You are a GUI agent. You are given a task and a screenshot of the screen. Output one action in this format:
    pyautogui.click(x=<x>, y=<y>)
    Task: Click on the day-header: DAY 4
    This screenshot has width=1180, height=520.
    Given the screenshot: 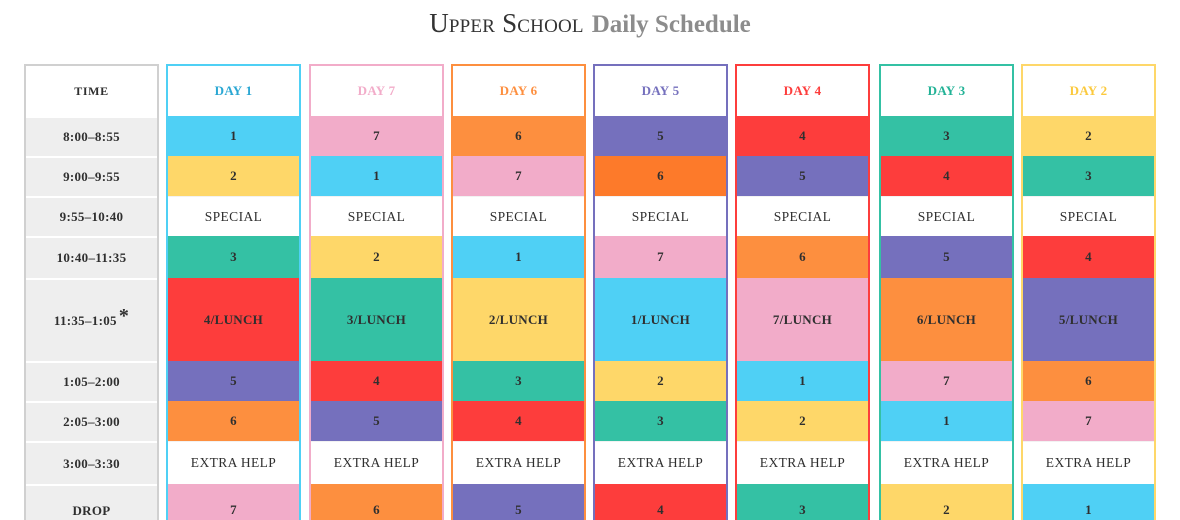 What is the action you would take?
    pyautogui.click(x=802, y=91)
    